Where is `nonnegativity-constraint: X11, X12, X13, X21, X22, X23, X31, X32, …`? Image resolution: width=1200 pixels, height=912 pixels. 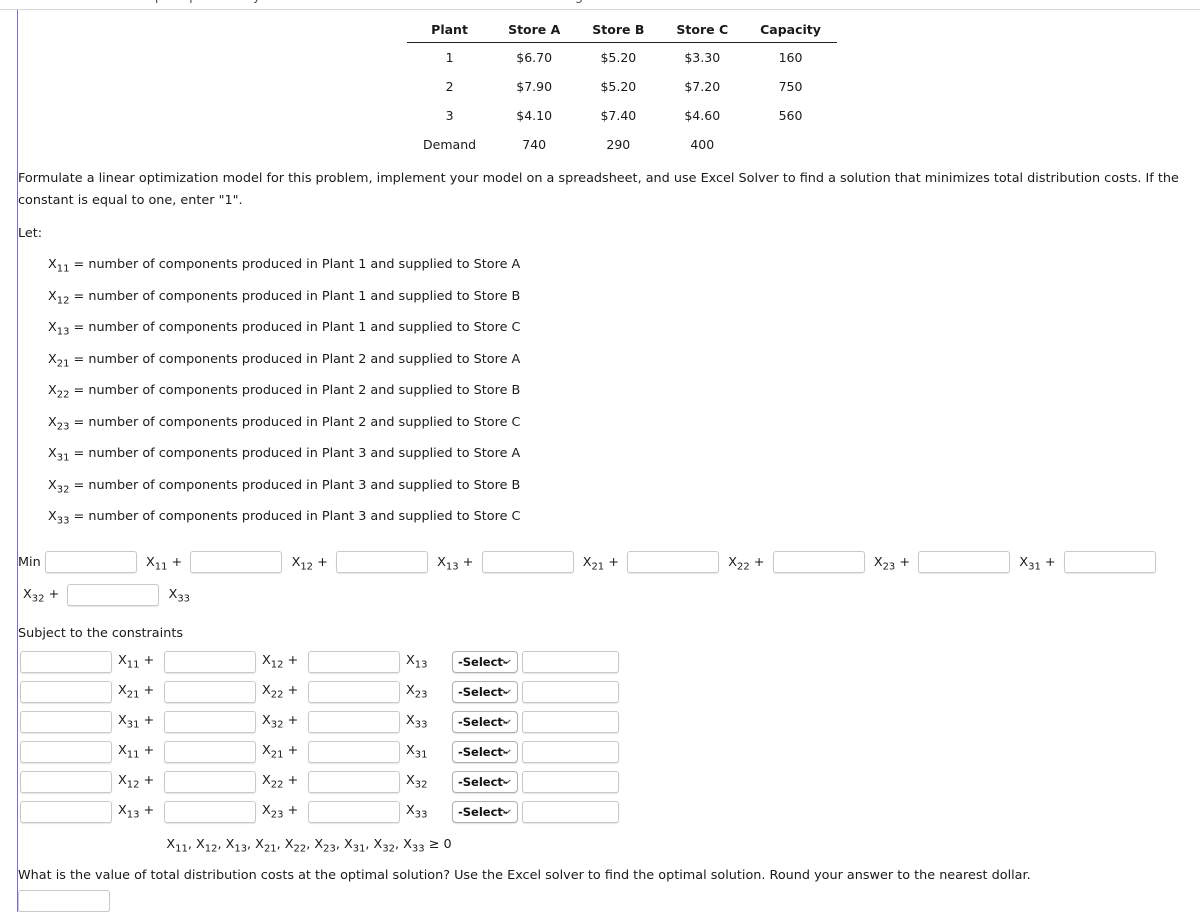
nonnegativity-constraint: X11, X12, X13, X21, X22, X23, X31, X32, … is located at coordinates (309, 845).